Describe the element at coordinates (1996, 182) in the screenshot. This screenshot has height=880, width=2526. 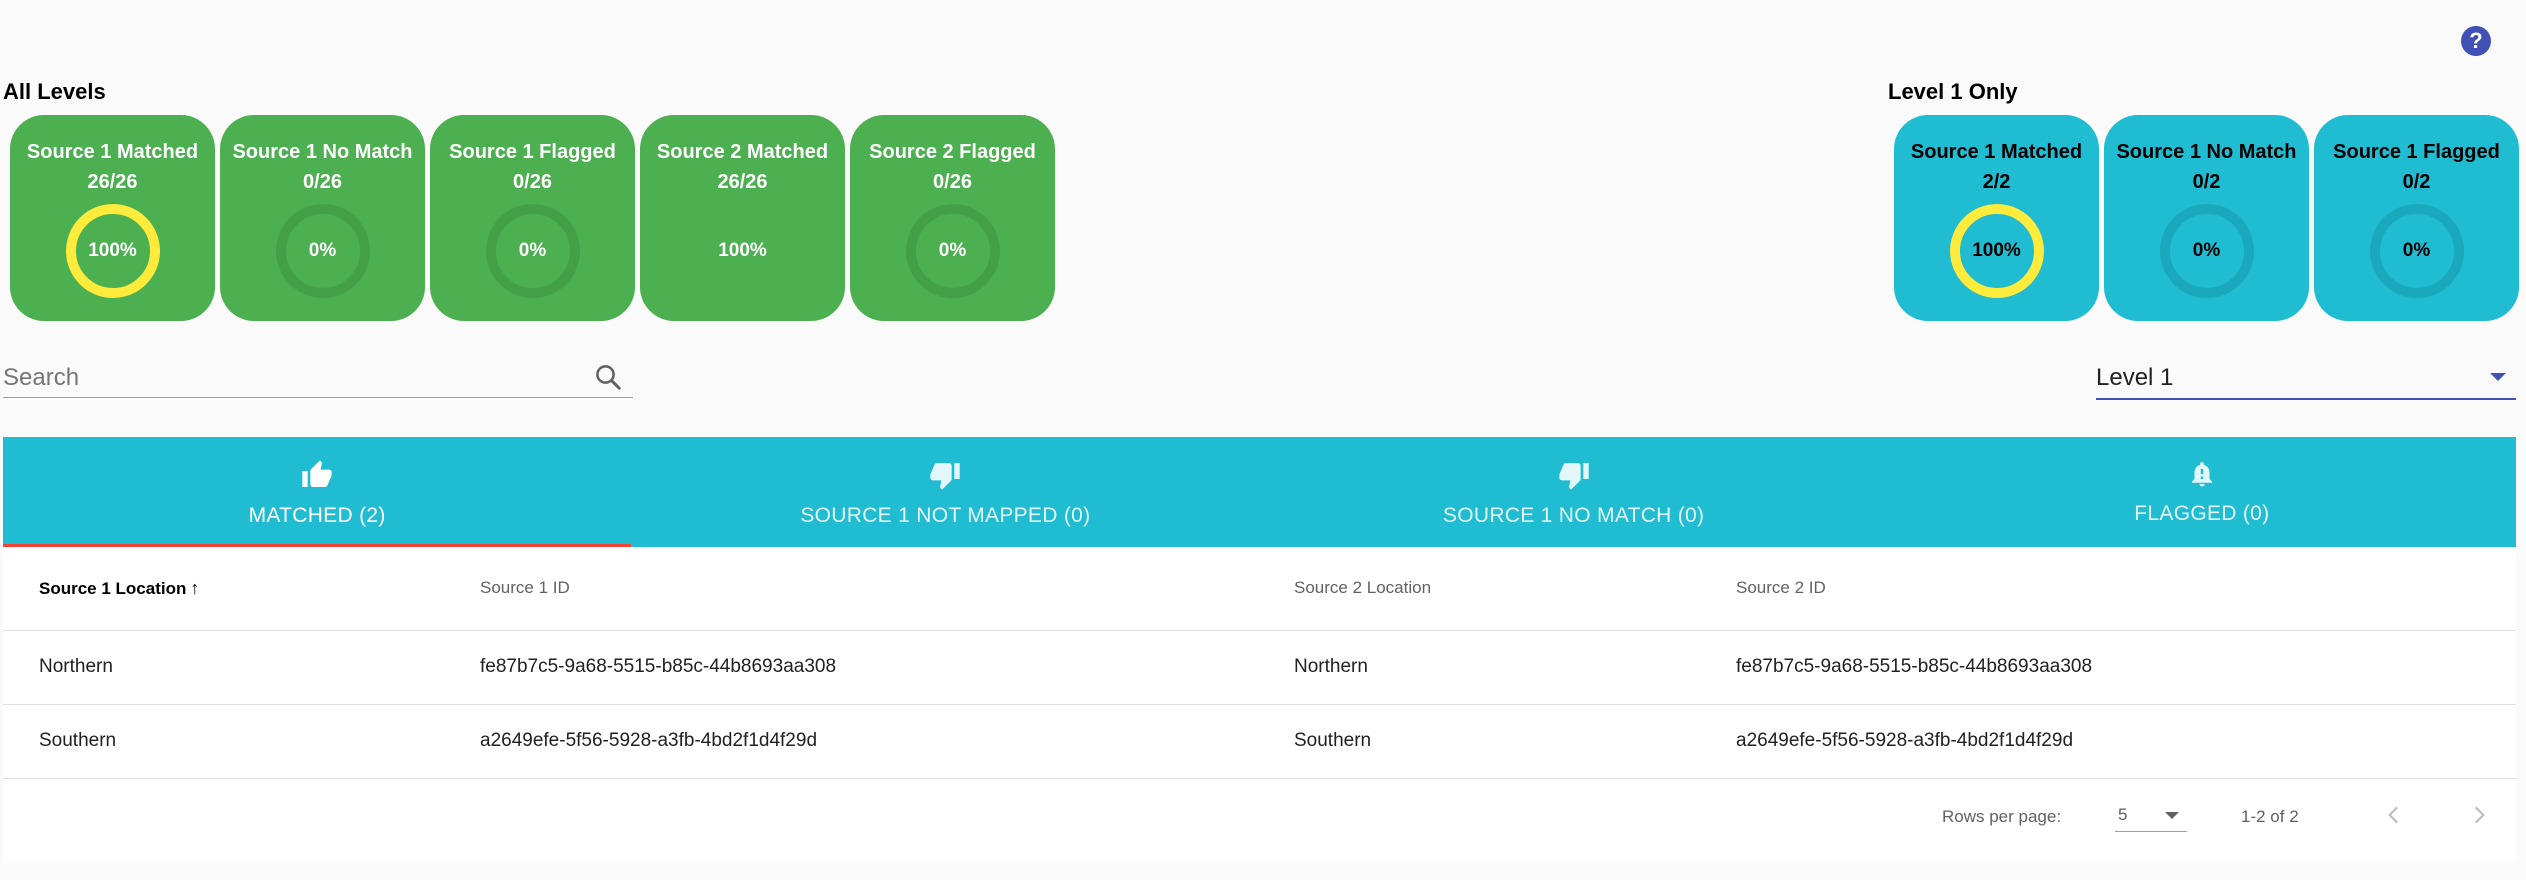
I see `card-count: 2/2` at that location.